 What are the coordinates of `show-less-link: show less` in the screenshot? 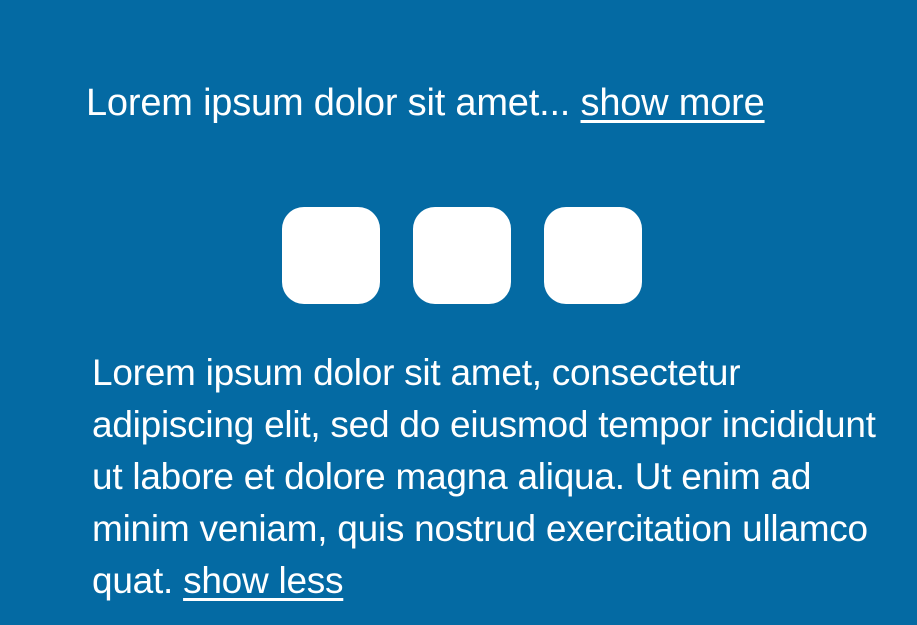 It's located at (263, 580).